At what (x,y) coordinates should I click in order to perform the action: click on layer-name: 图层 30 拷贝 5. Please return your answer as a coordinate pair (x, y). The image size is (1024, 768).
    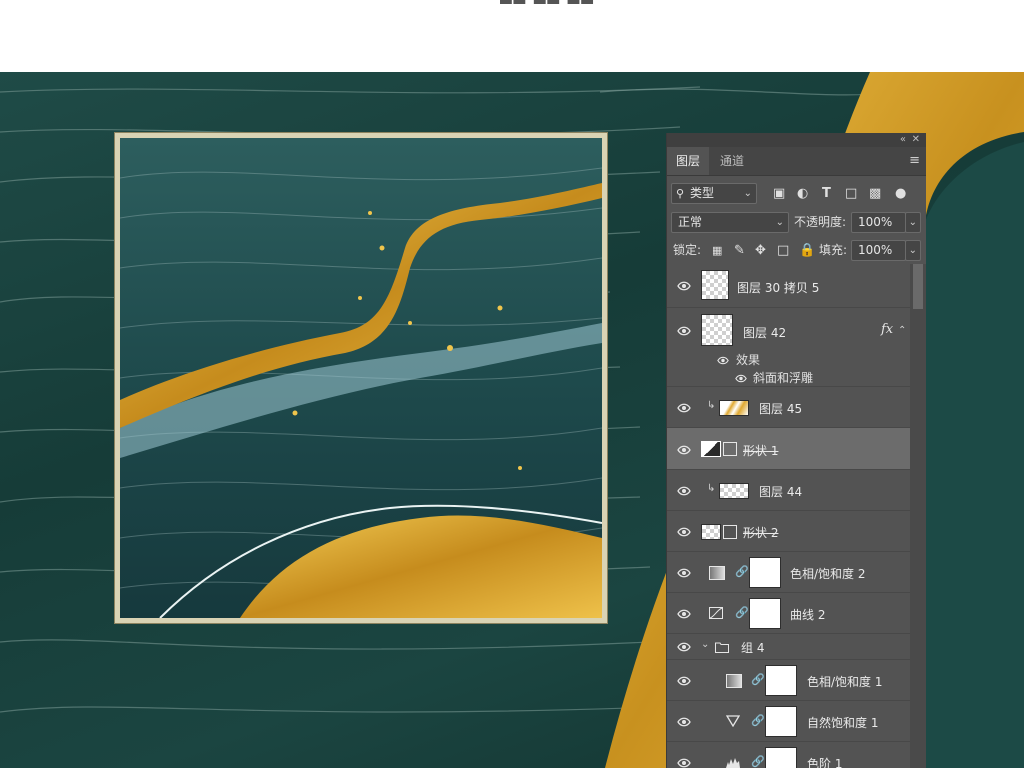
    Looking at the image, I should click on (778, 288).